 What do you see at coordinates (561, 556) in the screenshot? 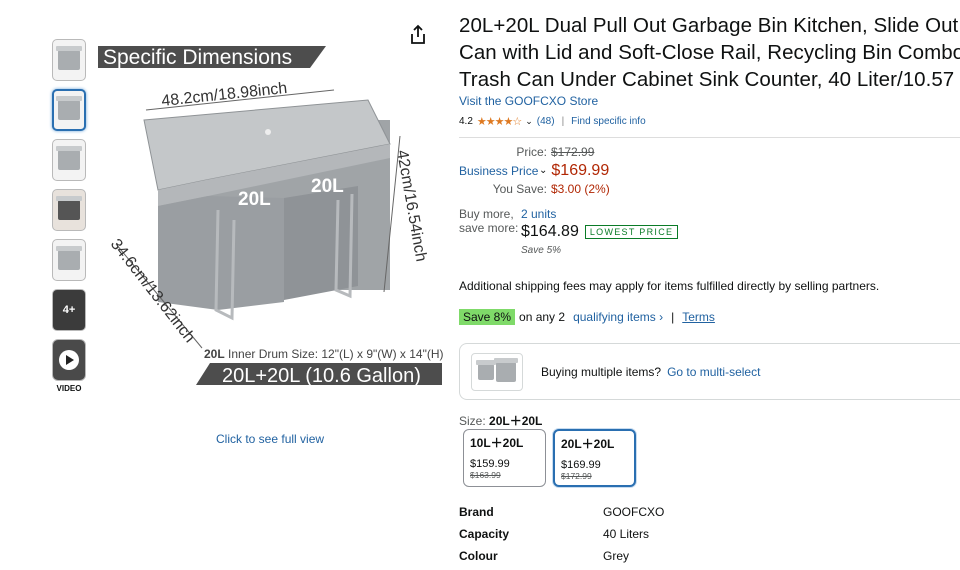
I see `spec-row-colour: Colour Grey` at bounding box center [561, 556].